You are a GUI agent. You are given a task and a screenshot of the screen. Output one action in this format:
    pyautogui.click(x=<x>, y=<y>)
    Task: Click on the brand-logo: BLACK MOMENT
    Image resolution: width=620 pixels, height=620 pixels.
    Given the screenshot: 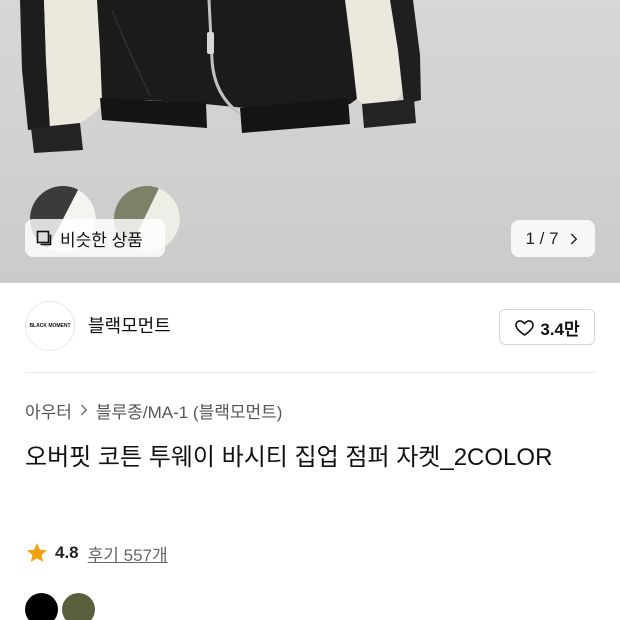 What is the action you would take?
    pyautogui.click(x=50, y=326)
    